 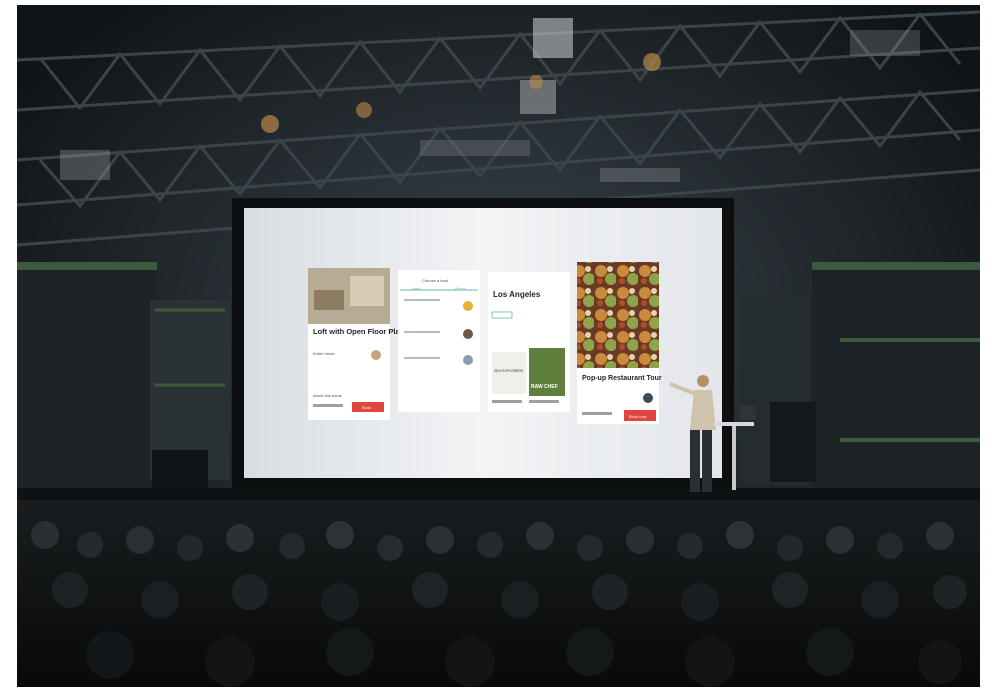 What do you see at coordinates (416, 289) in the screenshot?
I see `card2-tab-hosts: Hosts` at bounding box center [416, 289].